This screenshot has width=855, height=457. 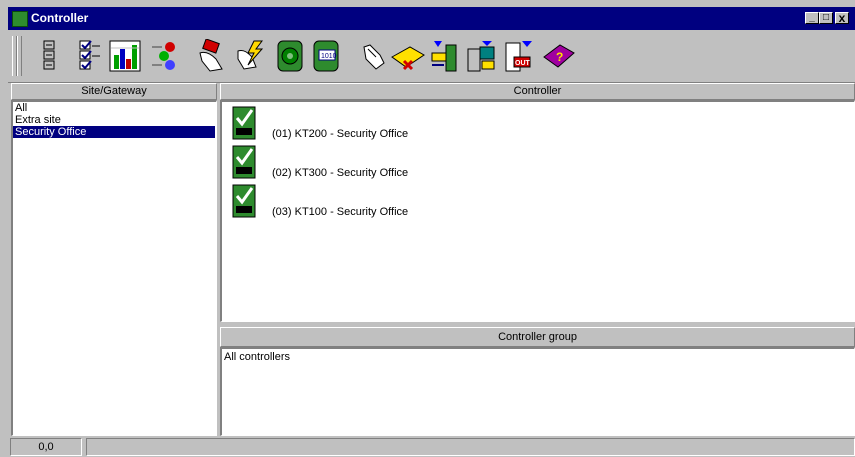 What do you see at coordinates (114, 120) in the screenshot?
I see `site-item-extra-site: Extra site` at bounding box center [114, 120].